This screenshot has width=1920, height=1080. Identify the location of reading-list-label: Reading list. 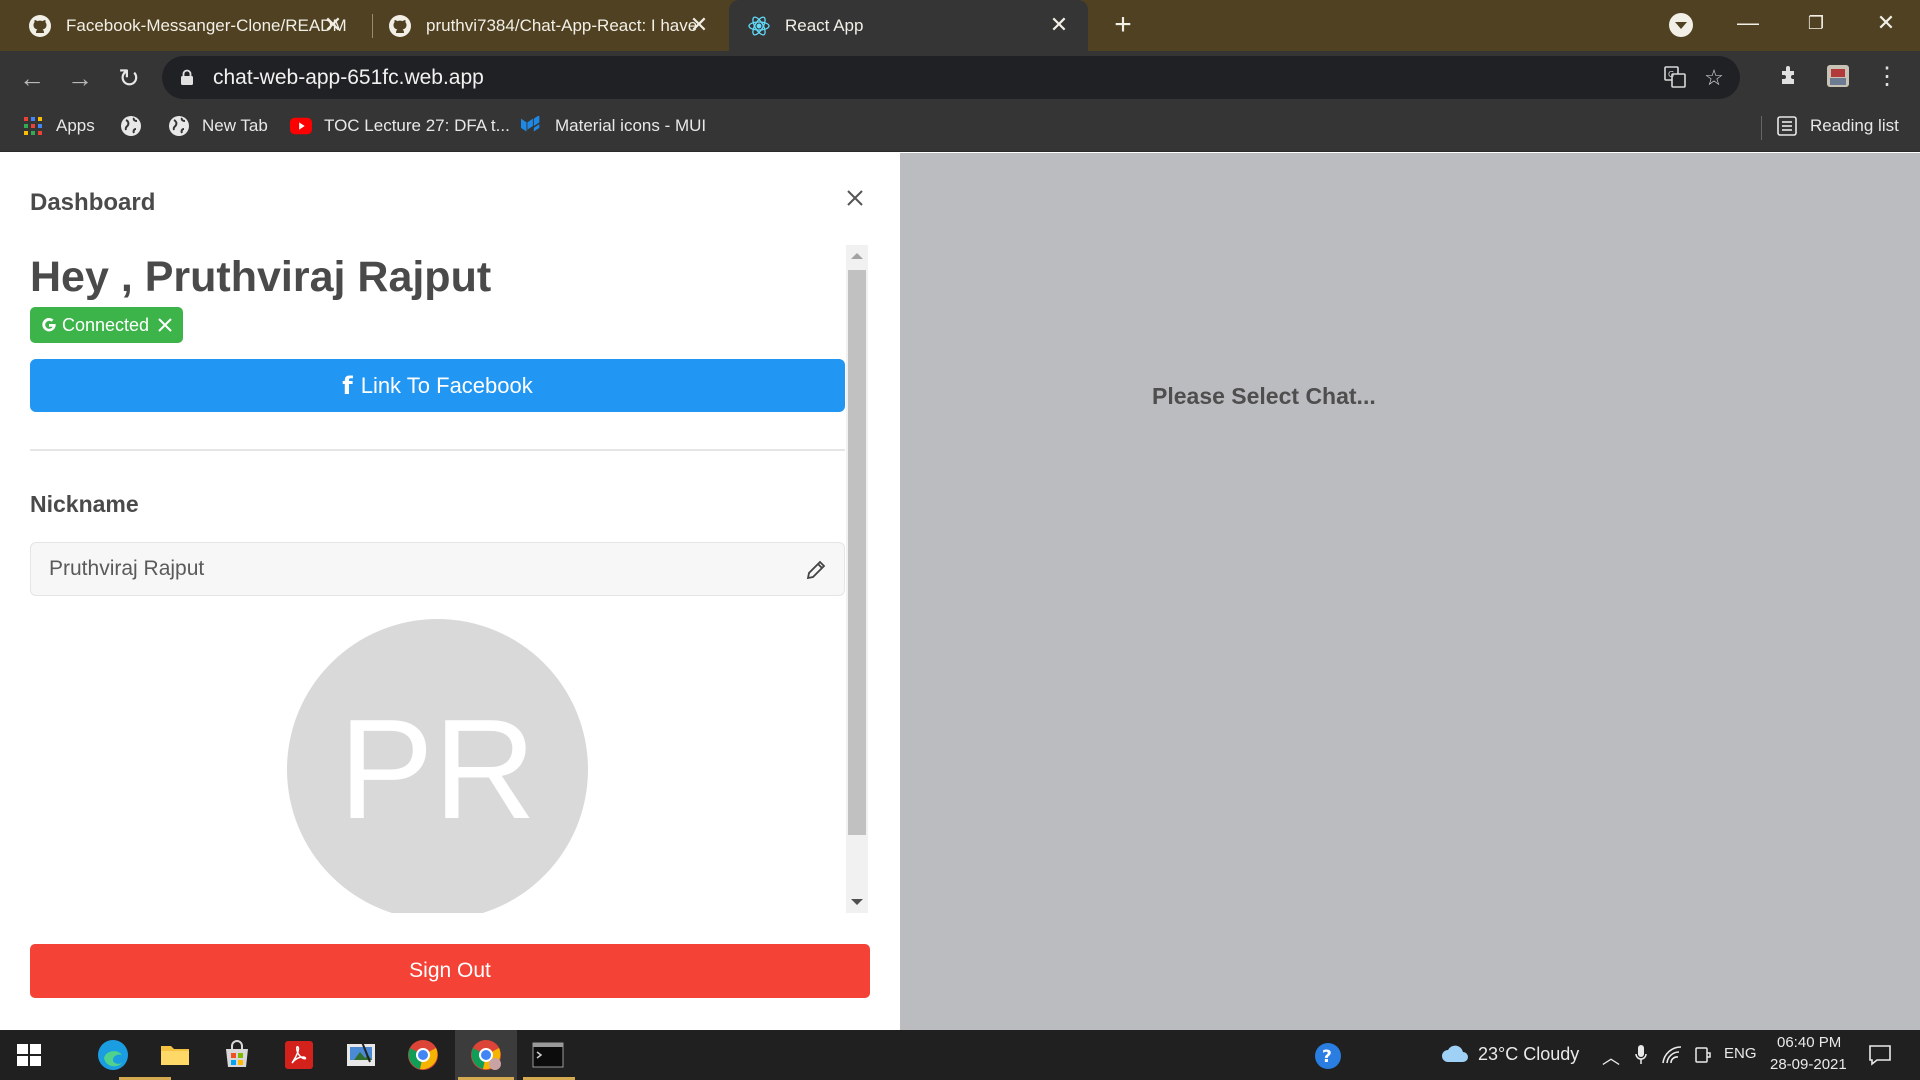
(1854, 125).